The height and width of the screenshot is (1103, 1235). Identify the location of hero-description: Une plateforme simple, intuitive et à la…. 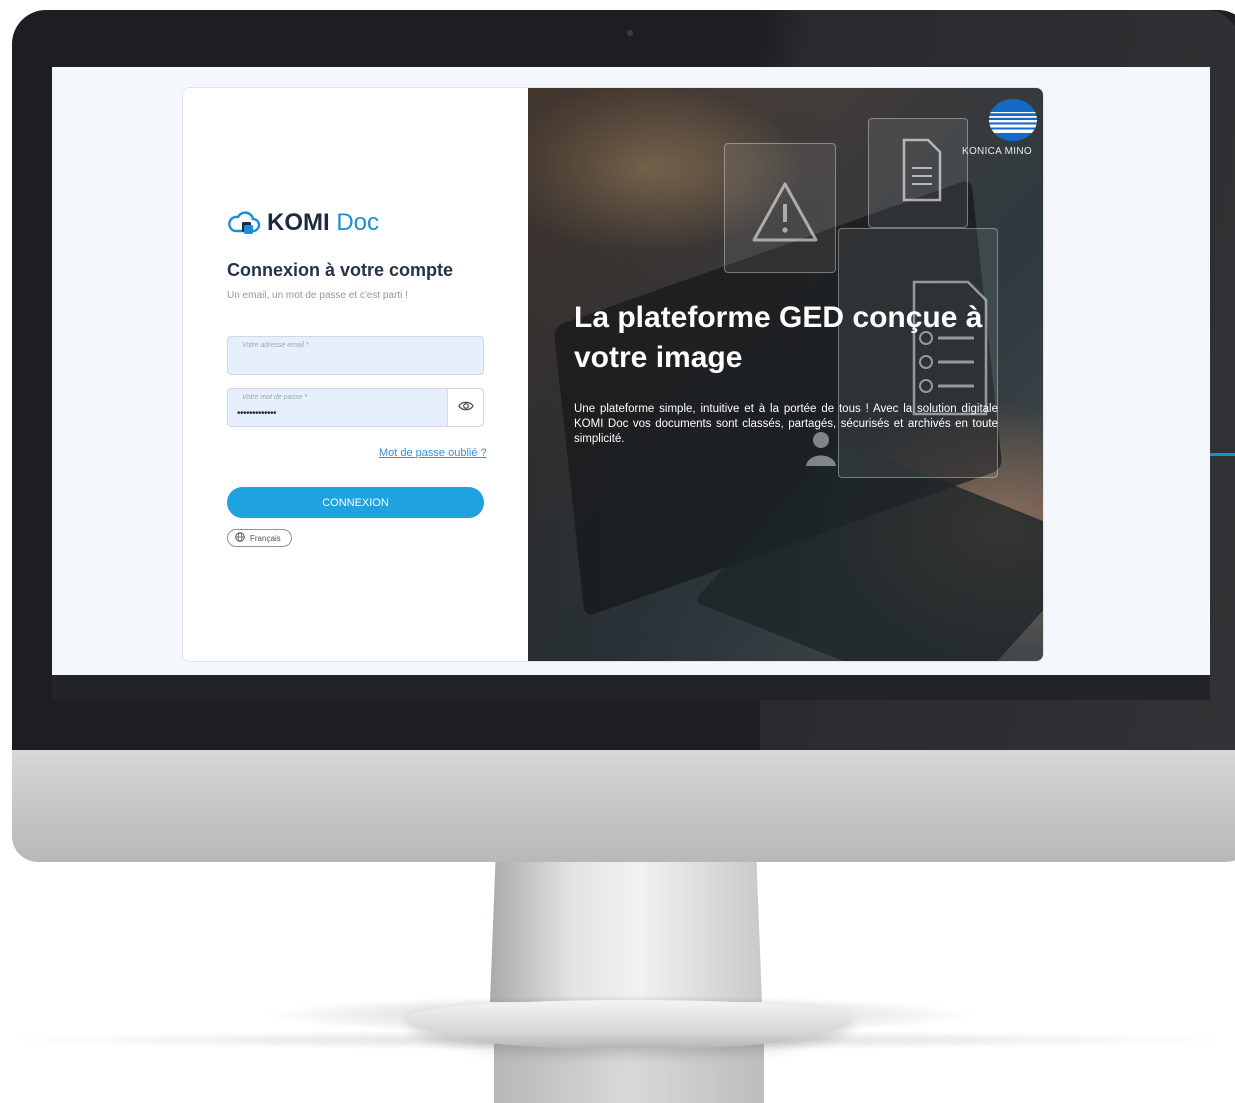
(786, 424).